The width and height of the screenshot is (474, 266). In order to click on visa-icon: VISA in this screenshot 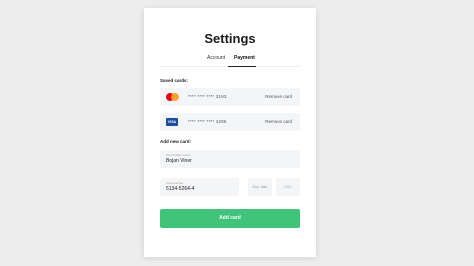, I will do `click(172, 122)`.